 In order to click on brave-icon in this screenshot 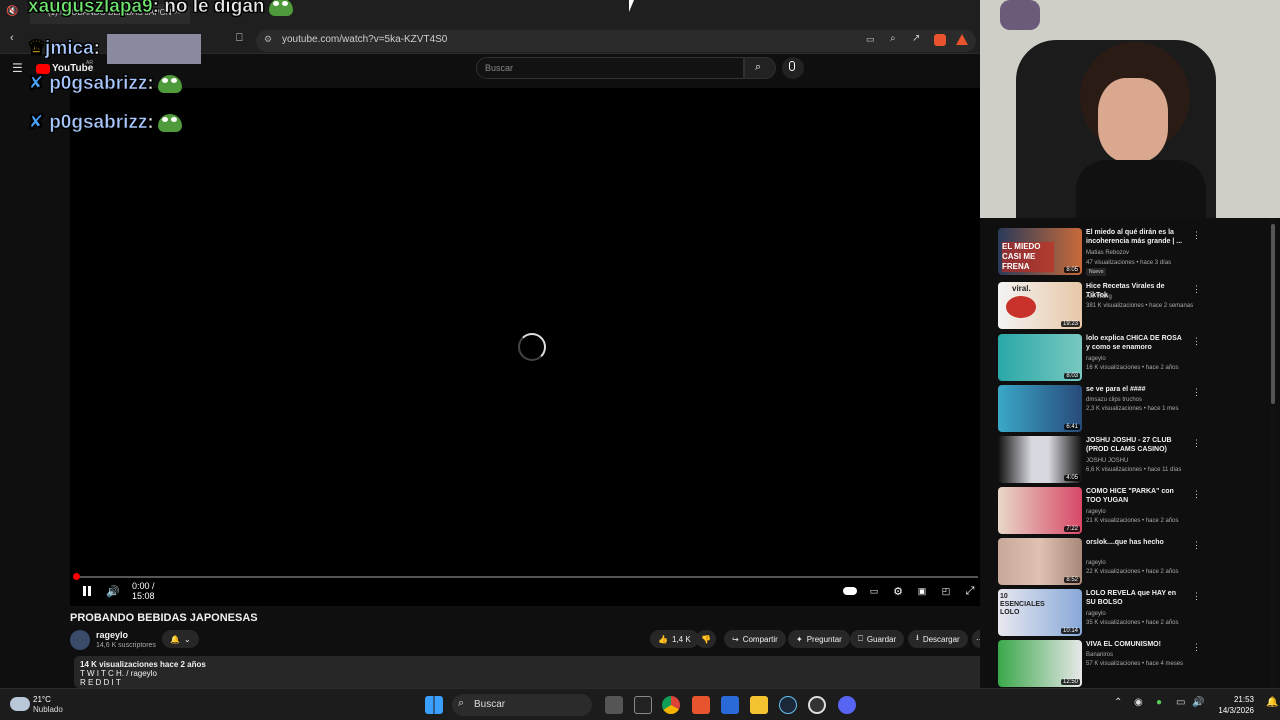, I will do `click(701, 705)`.